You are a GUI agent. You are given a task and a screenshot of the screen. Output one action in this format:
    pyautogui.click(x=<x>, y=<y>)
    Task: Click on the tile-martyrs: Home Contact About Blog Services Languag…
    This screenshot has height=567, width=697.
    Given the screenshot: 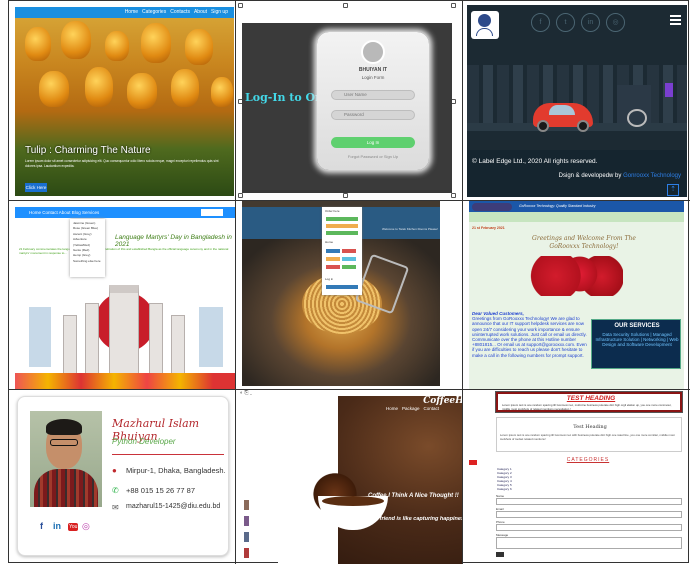 What is the action you would take?
    pyautogui.click(x=122, y=295)
    